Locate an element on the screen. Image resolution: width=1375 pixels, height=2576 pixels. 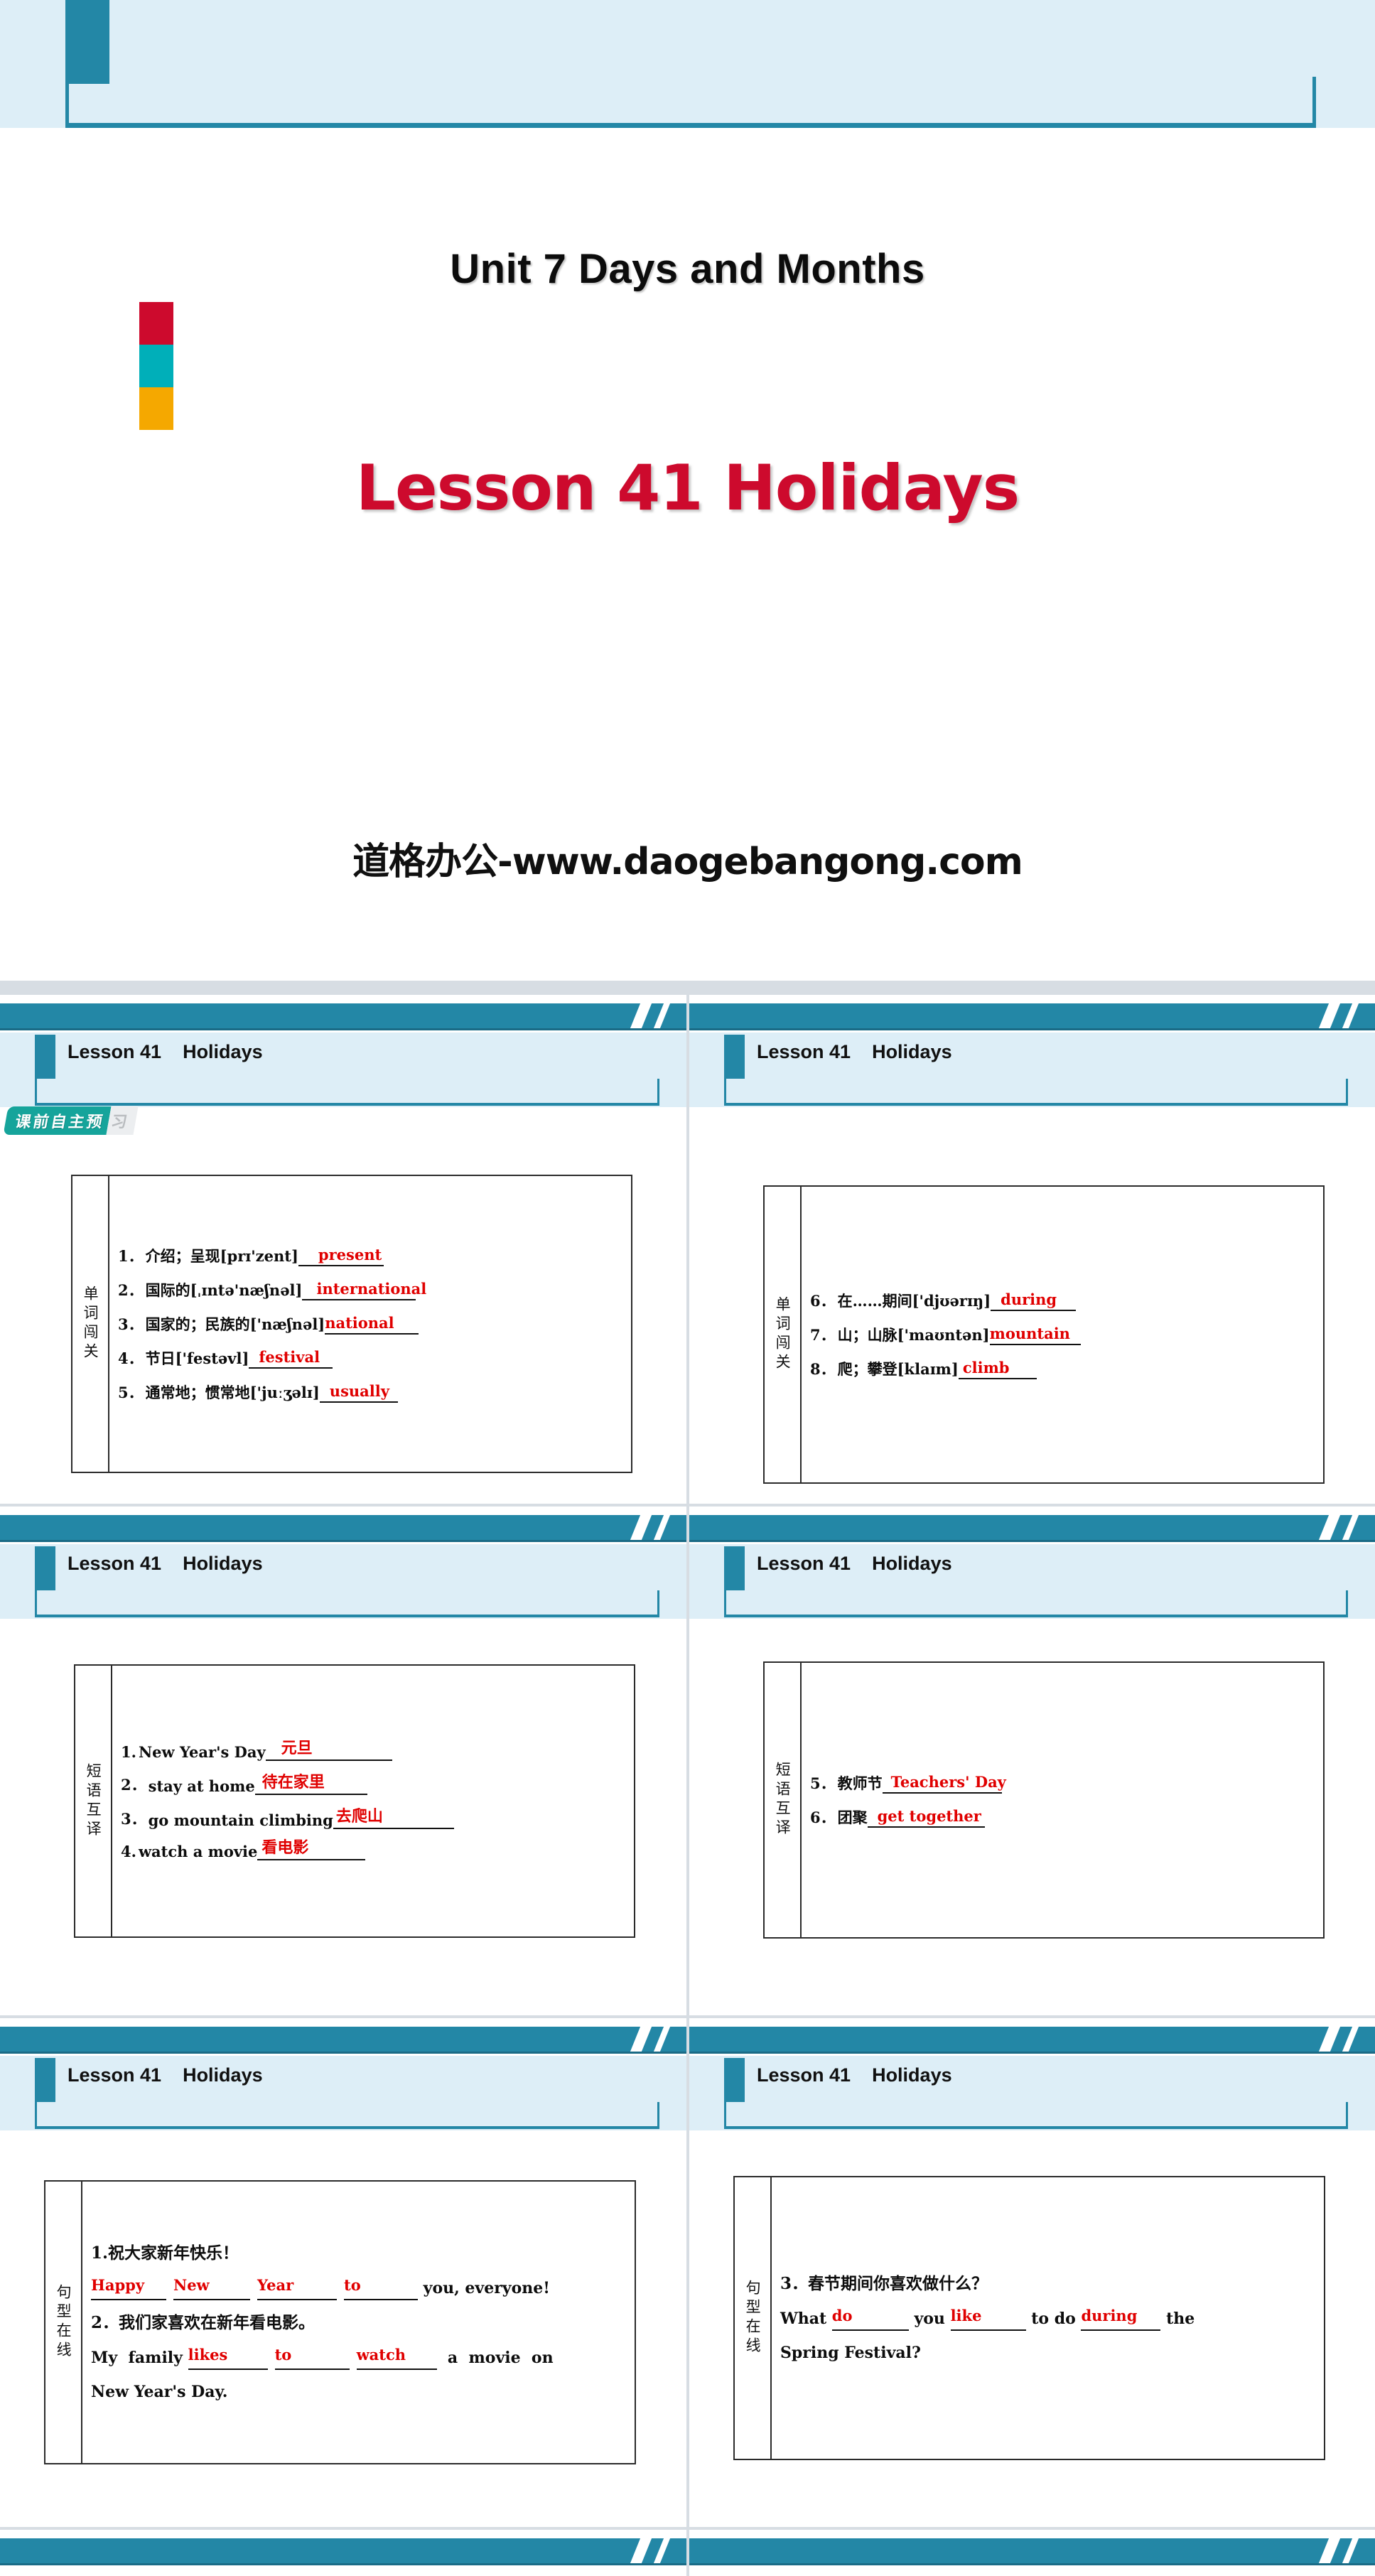
answer-text: usually is located at coordinates (359, 1391).